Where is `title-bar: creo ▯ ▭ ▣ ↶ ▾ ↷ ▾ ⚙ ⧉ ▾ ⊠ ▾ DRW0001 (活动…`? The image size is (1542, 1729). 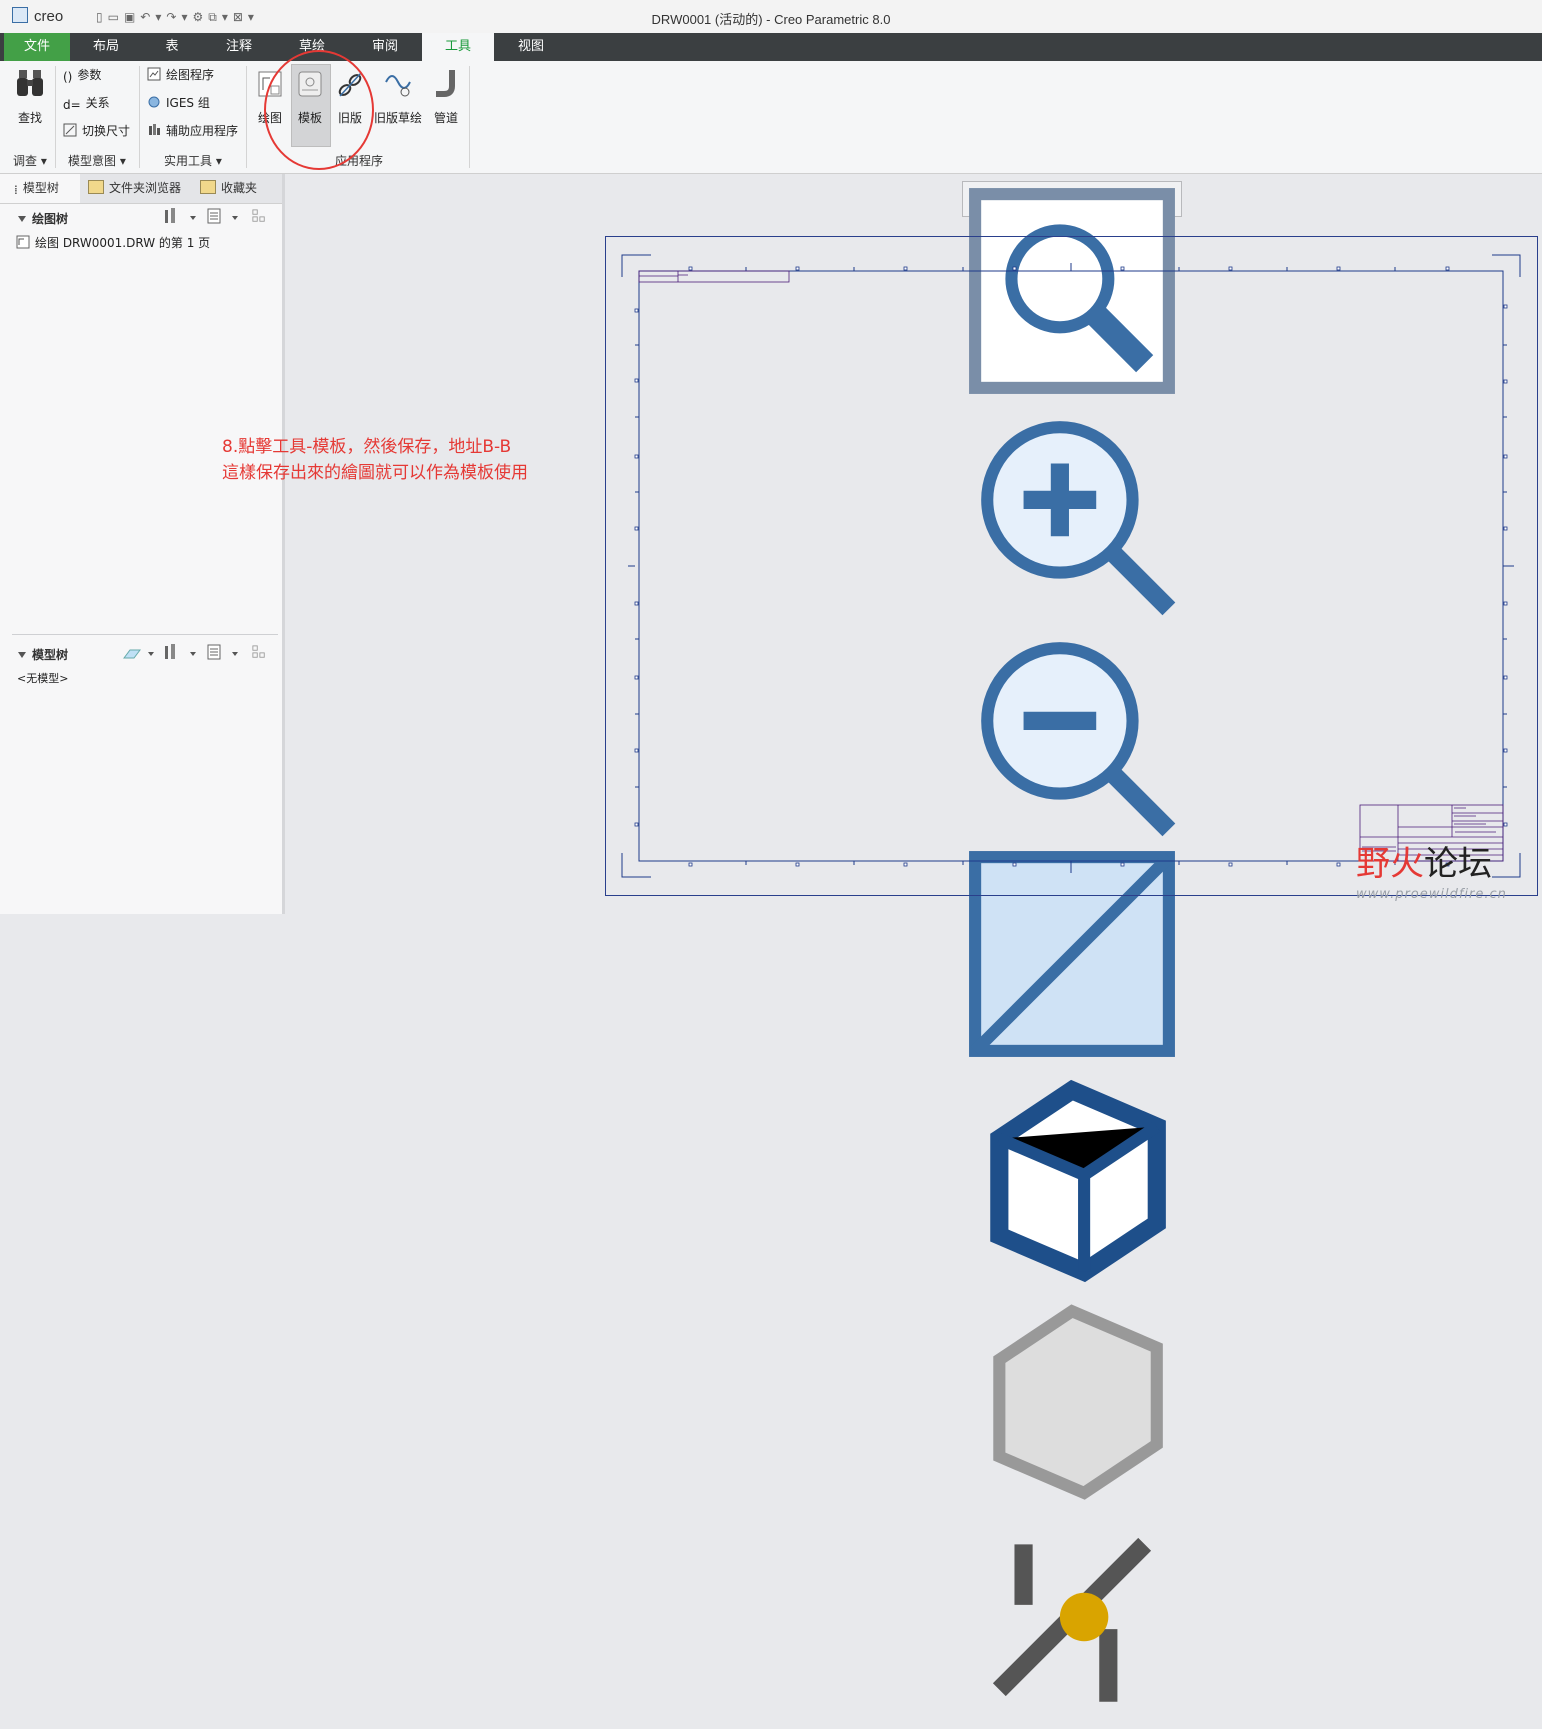
title-bar: creo ▯ ▭ ▣ ↶ ▾ ↷ ▾ ⚙ ⧉ ▾ ⊠ ▾ DRW0001 (活动… is located at coordinates (771, 17).